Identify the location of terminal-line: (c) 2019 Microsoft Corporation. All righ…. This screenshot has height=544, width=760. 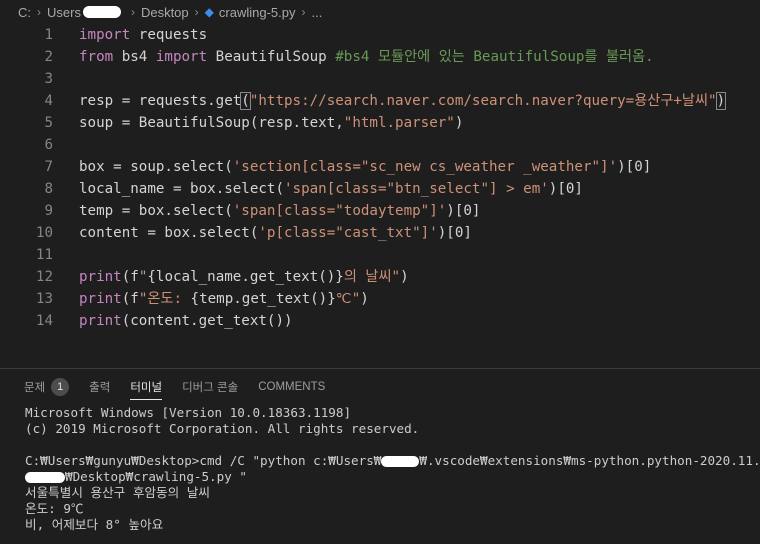
(392, 429).